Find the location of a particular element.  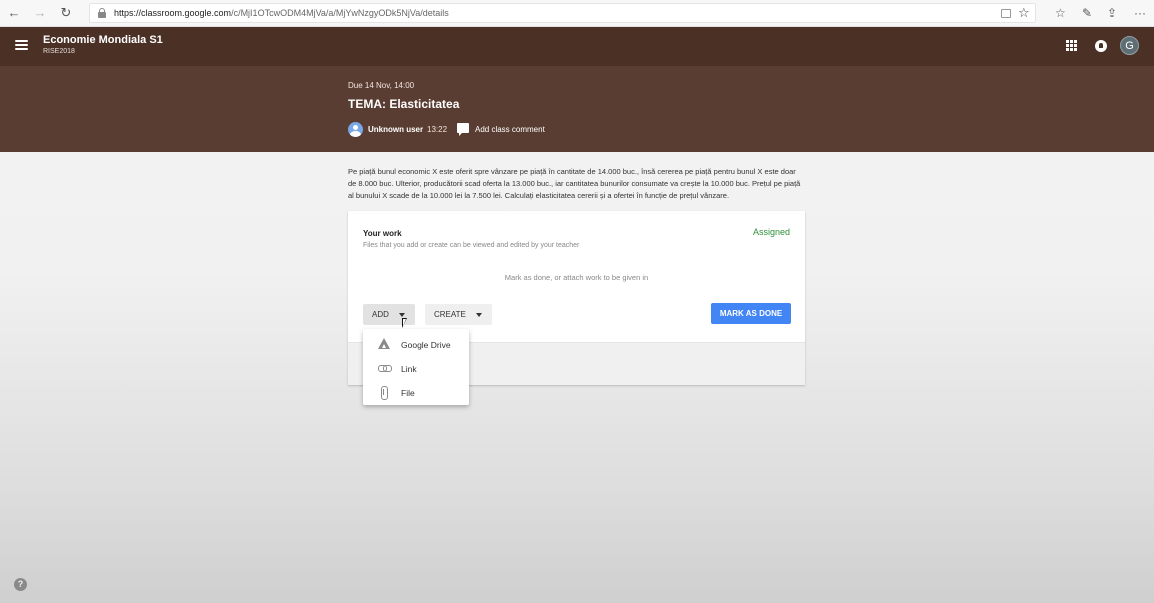

comment-icon is located at coordinates (463, 129).